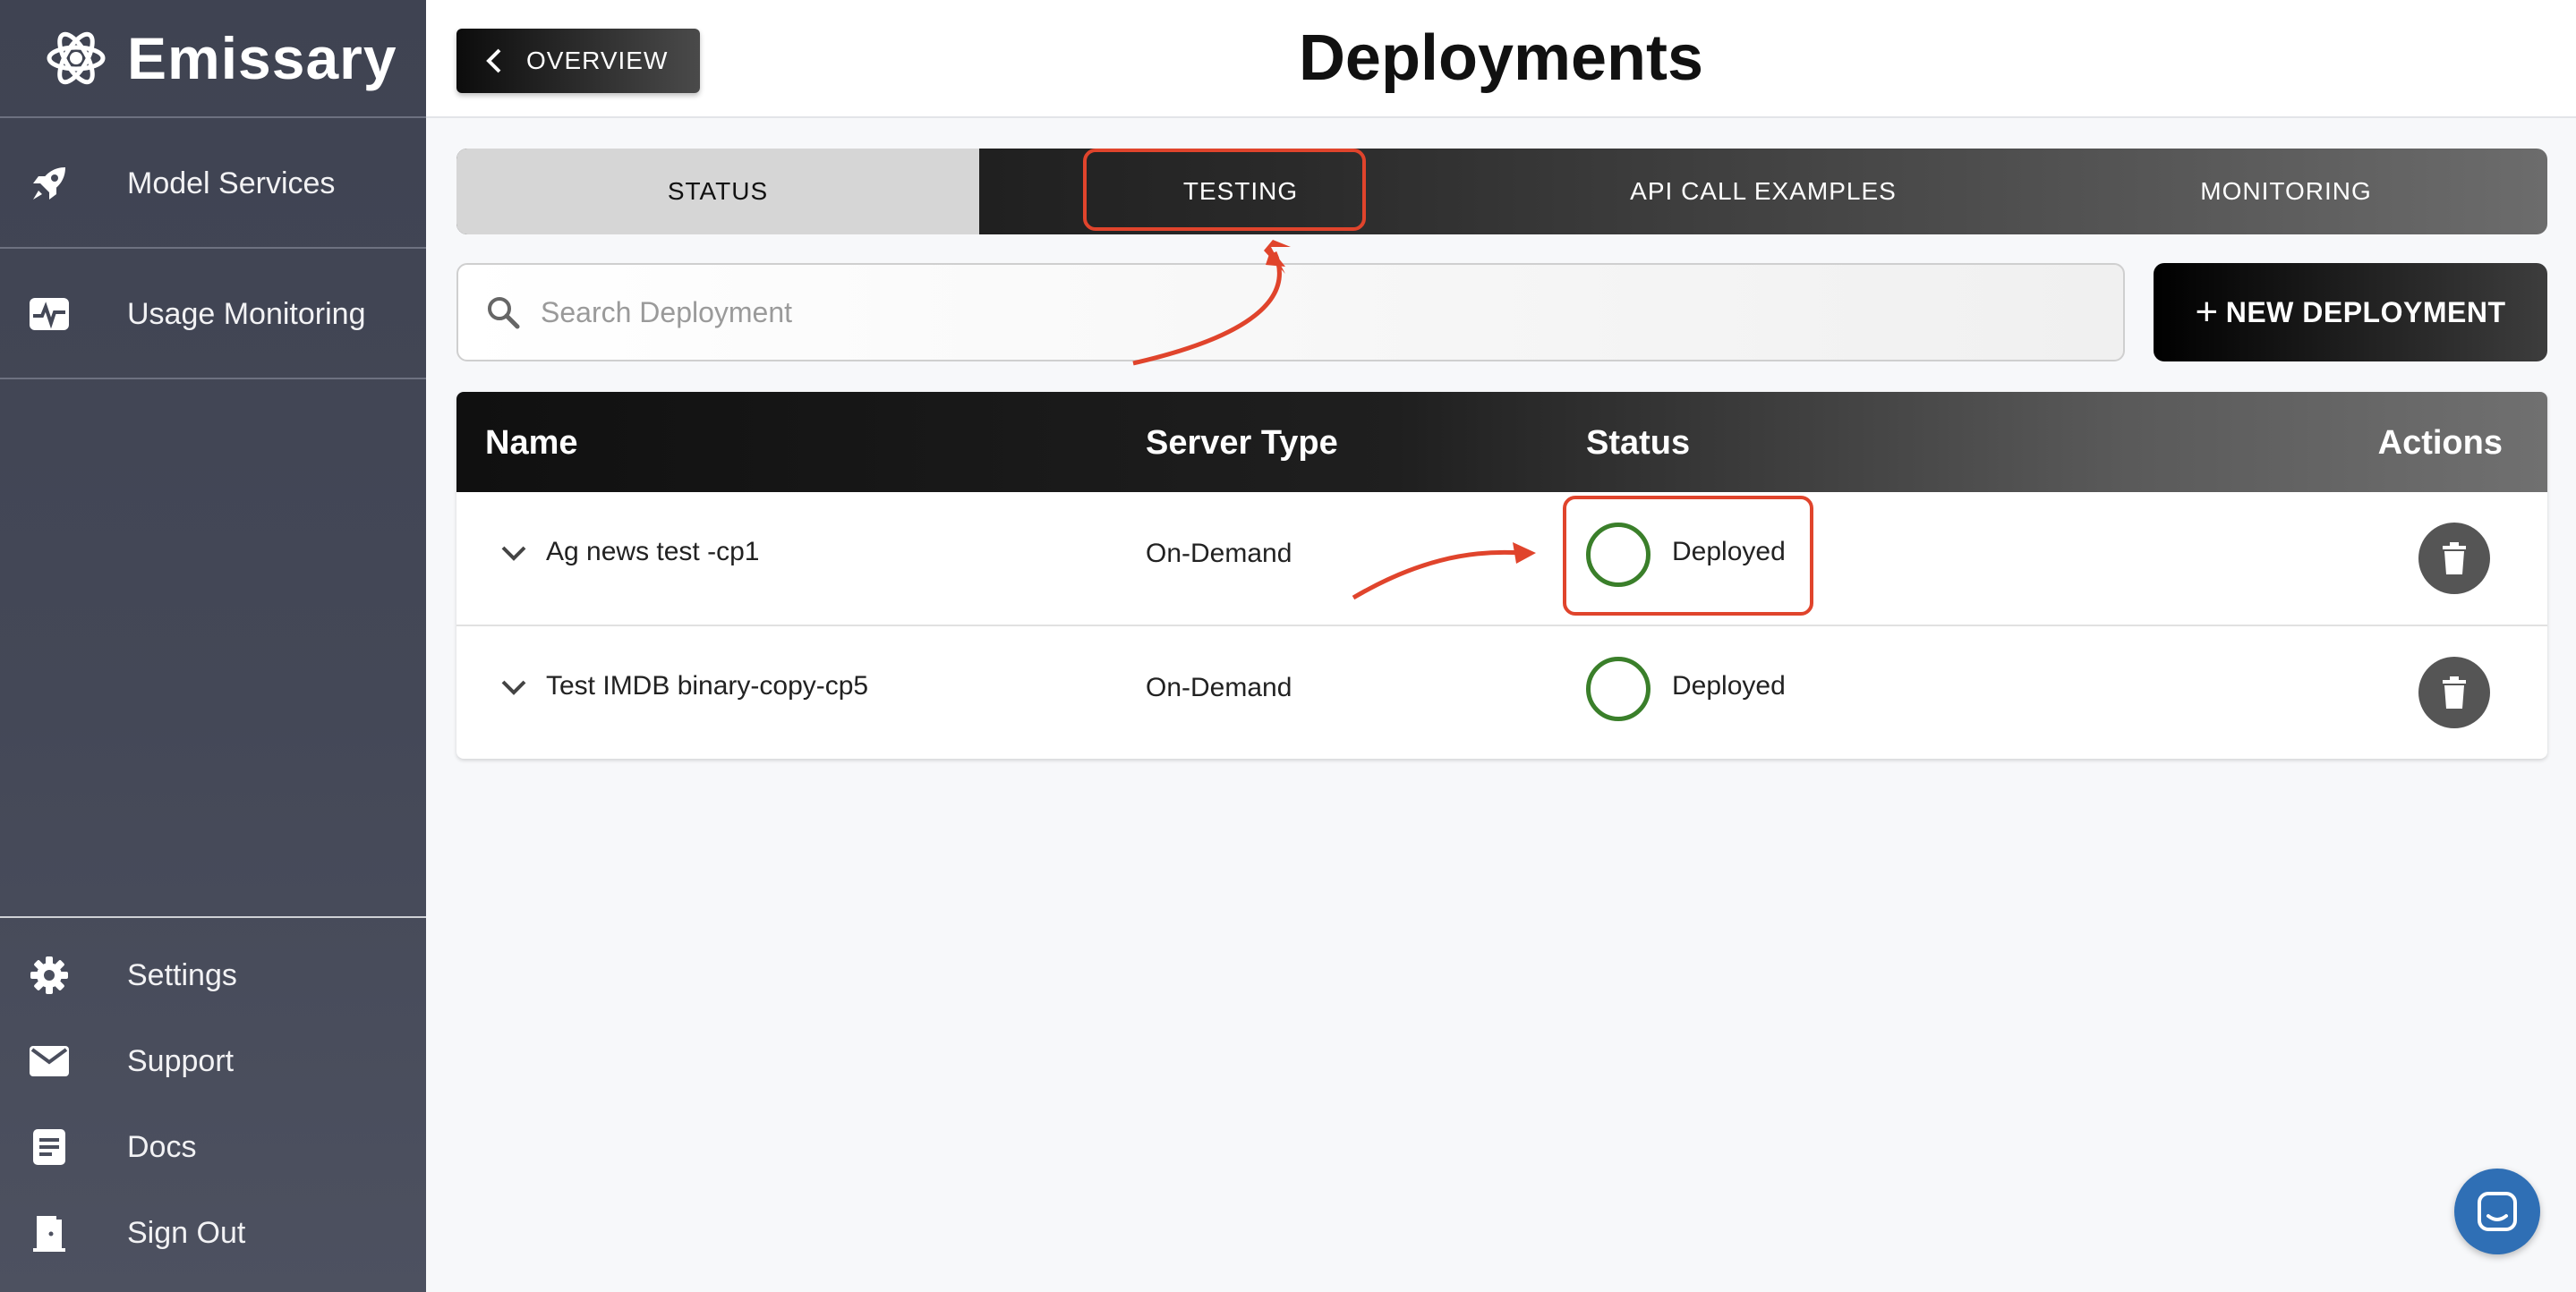  I want to click on page-title: Deployments, so click(1501, 58).